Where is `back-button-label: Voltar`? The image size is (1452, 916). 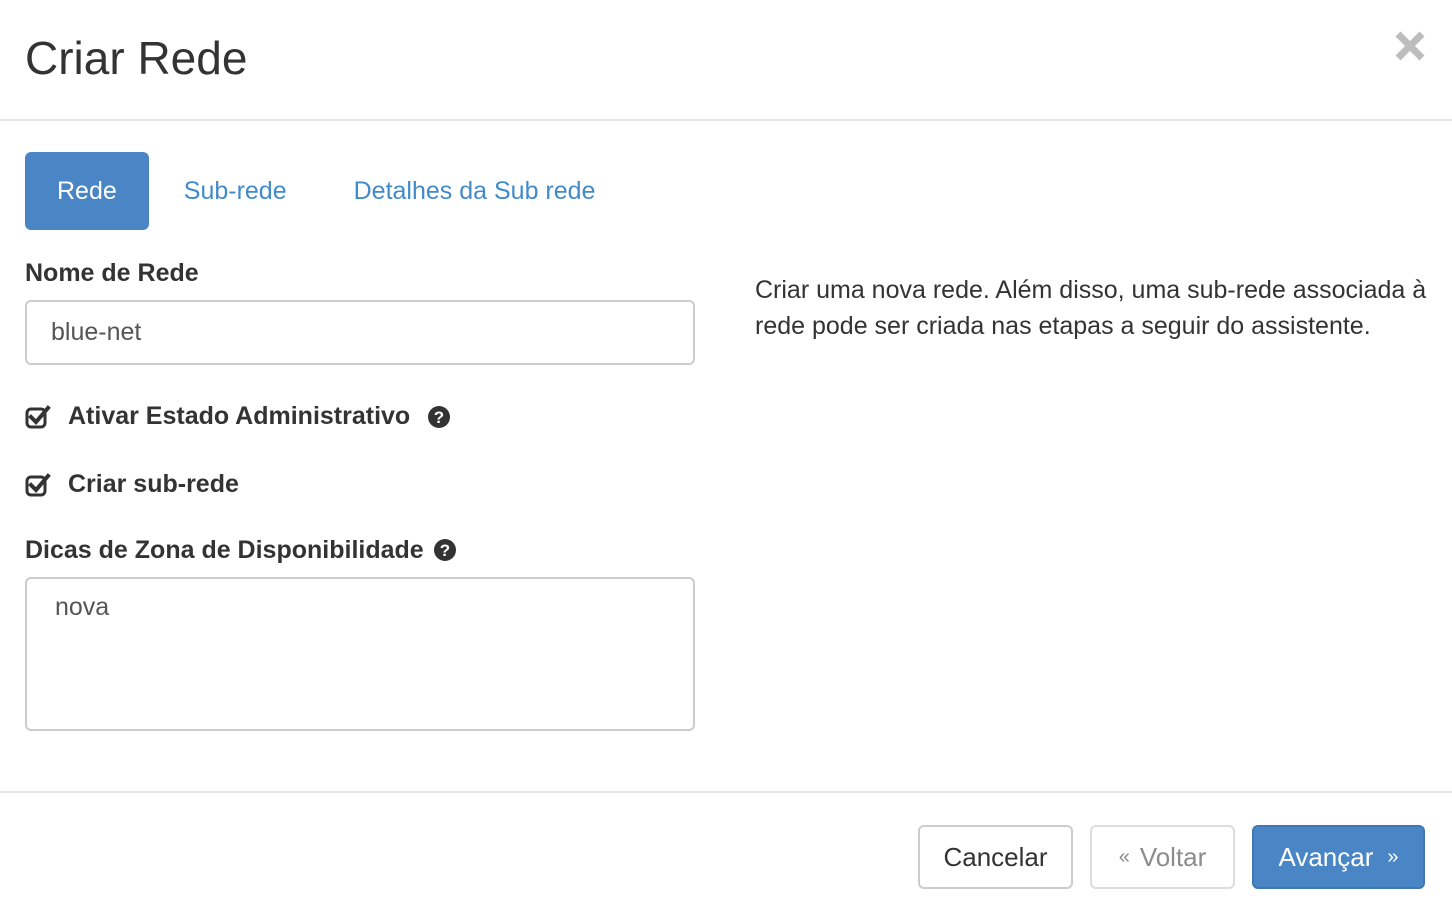 back-button-label: Voltar is located at coordinates (1173, 856).